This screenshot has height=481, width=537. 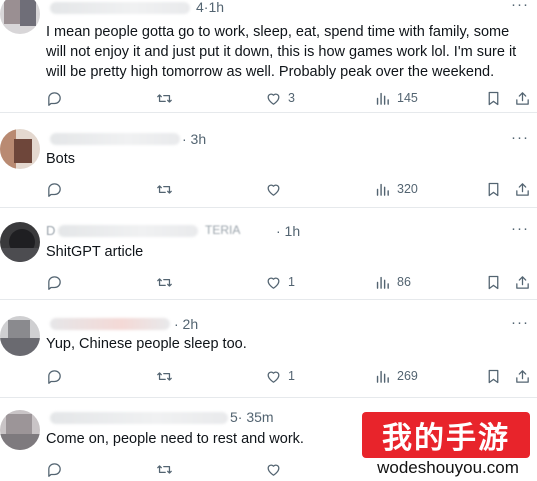 What do you see at coordinates (223, 230) in the screenshot?
I see `author-handle-fragment: TERIA` at bounding box center [223, 230].